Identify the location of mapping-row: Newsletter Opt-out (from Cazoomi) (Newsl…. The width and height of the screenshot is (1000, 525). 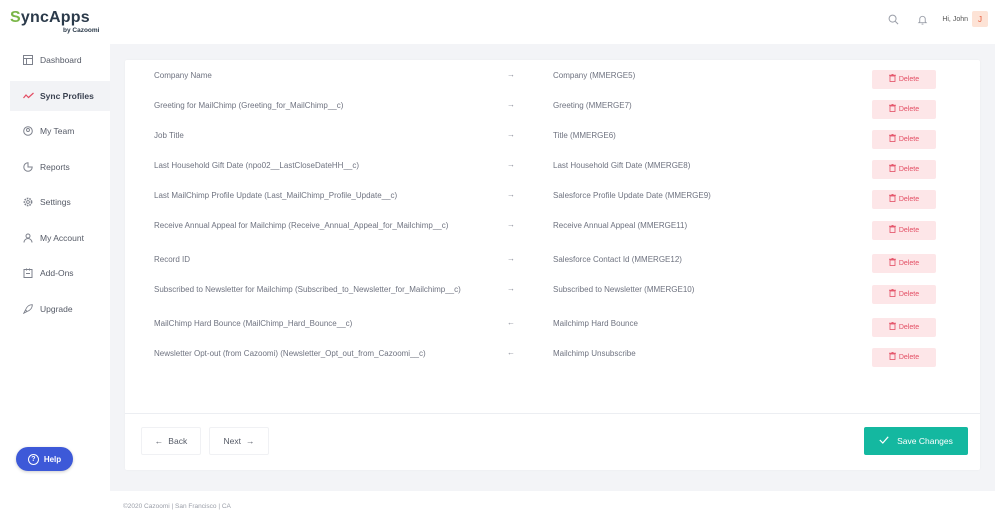
(552, 362).